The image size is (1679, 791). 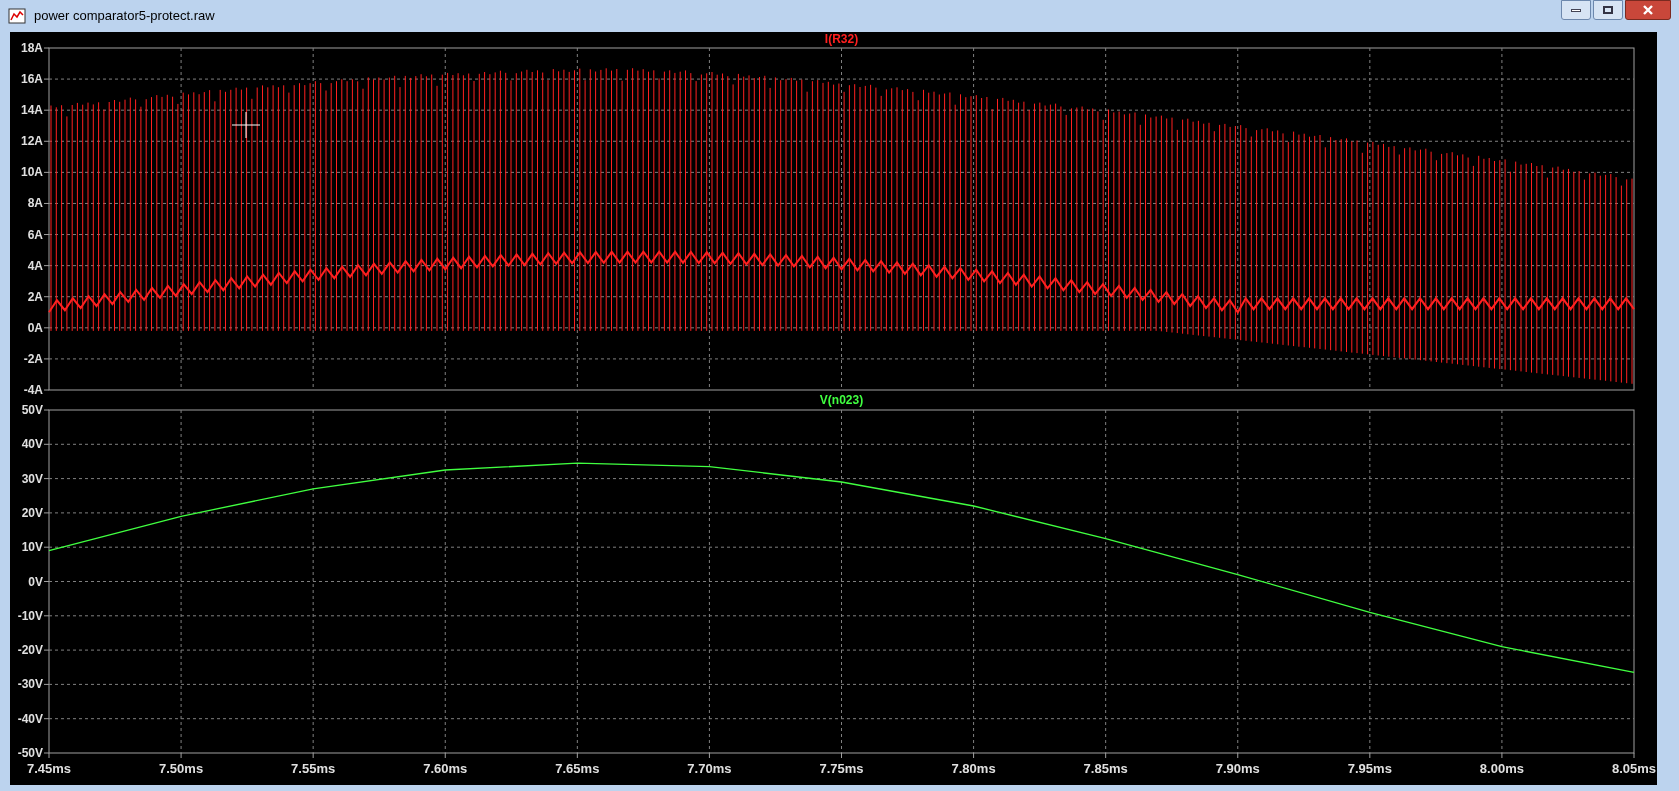 I want to click on axis-tick-label: -4A, so click(x=33, y=388).